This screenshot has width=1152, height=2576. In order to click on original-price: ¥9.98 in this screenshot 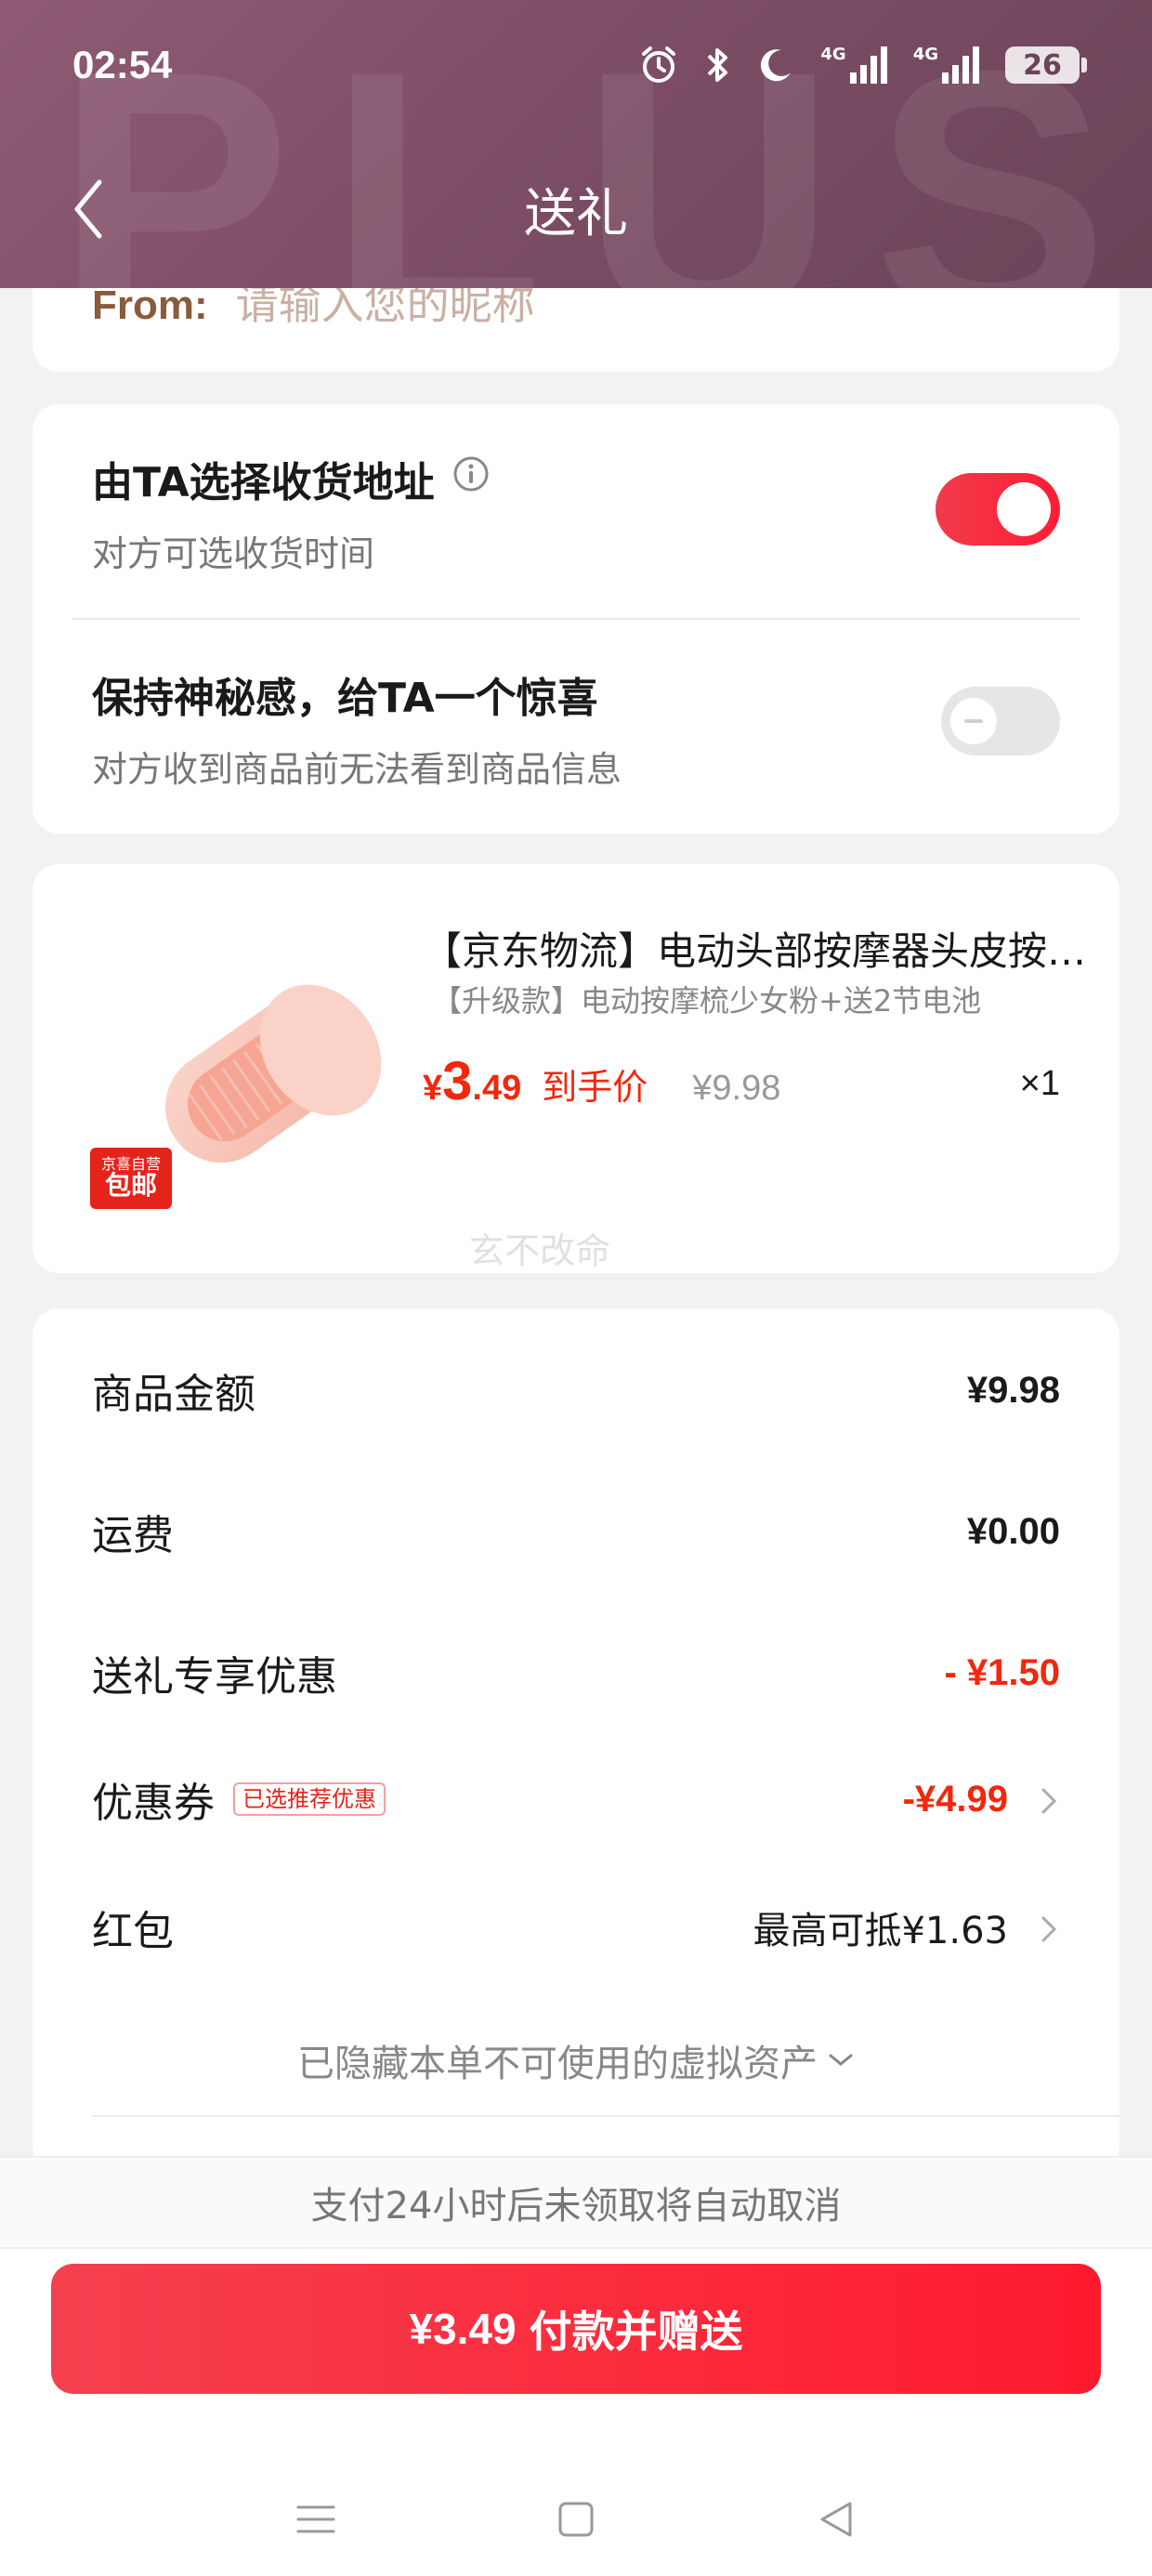, I will do `click(736, 1088)`.